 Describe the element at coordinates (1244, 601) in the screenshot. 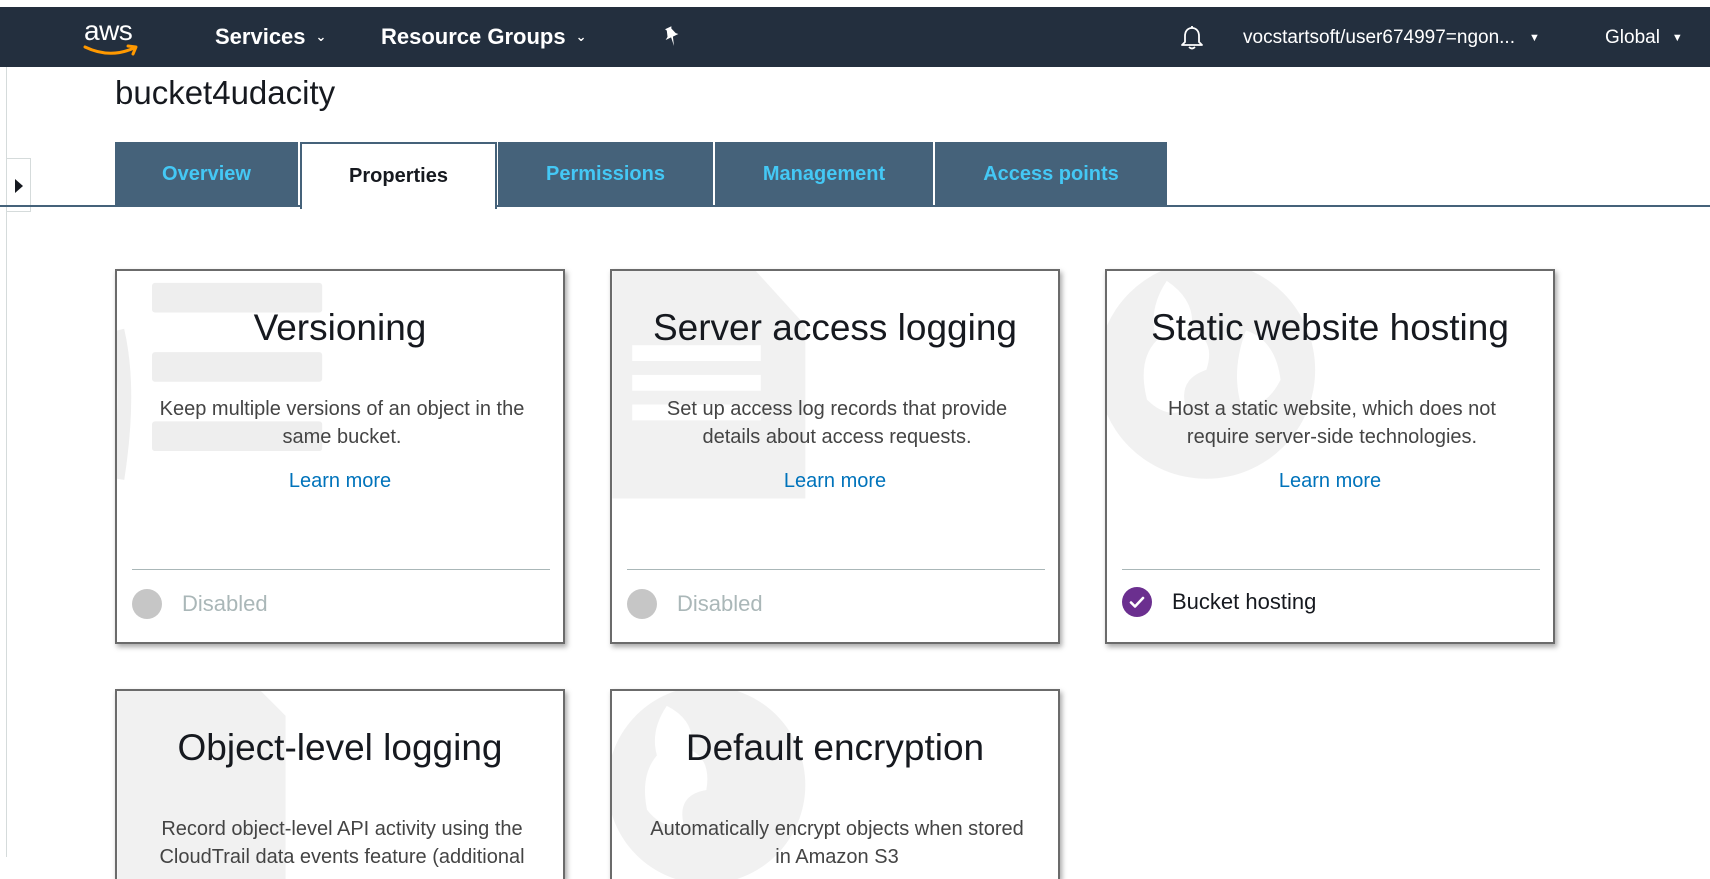

I see `status-label: Bucket hosting` at that location.